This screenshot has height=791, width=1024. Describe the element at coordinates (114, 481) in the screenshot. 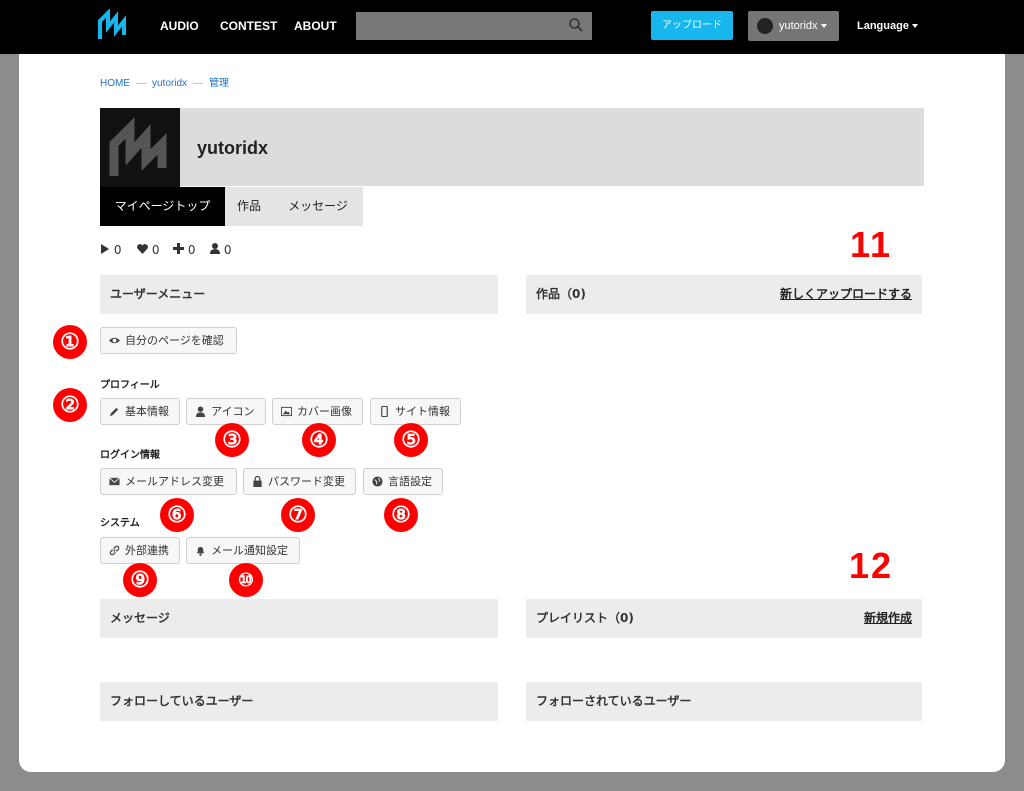

I see `envelope-icon` at that location.